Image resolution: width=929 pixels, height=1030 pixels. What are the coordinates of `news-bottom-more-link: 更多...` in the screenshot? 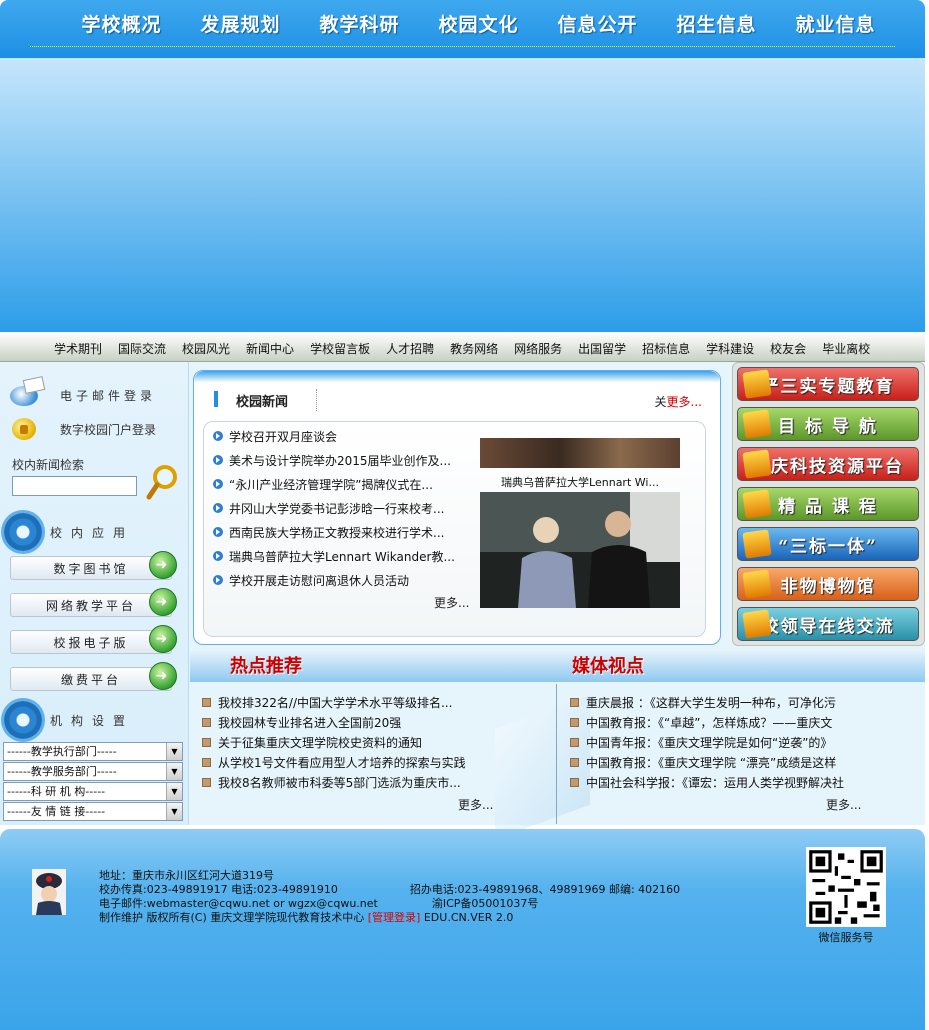 It's located at (451, 602).